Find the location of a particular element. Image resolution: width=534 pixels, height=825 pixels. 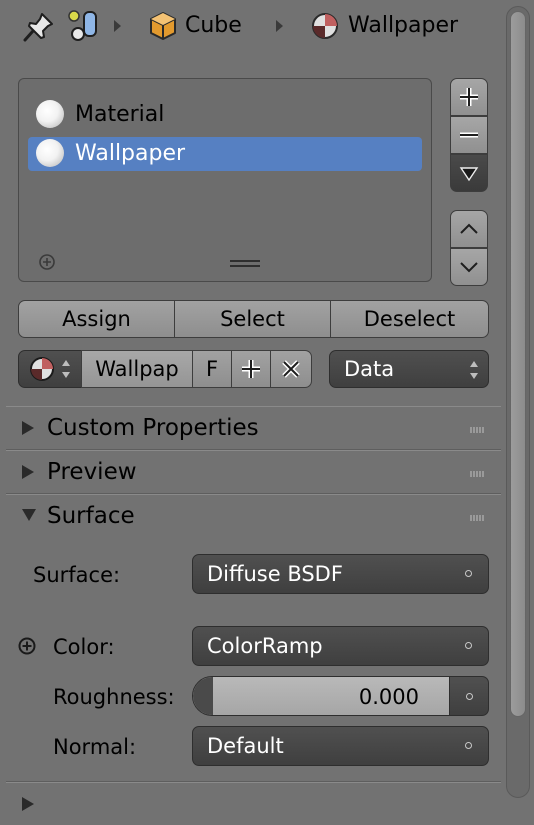

surface-shader-value: Diffuse BSDF is located at coordinates (275, 574).